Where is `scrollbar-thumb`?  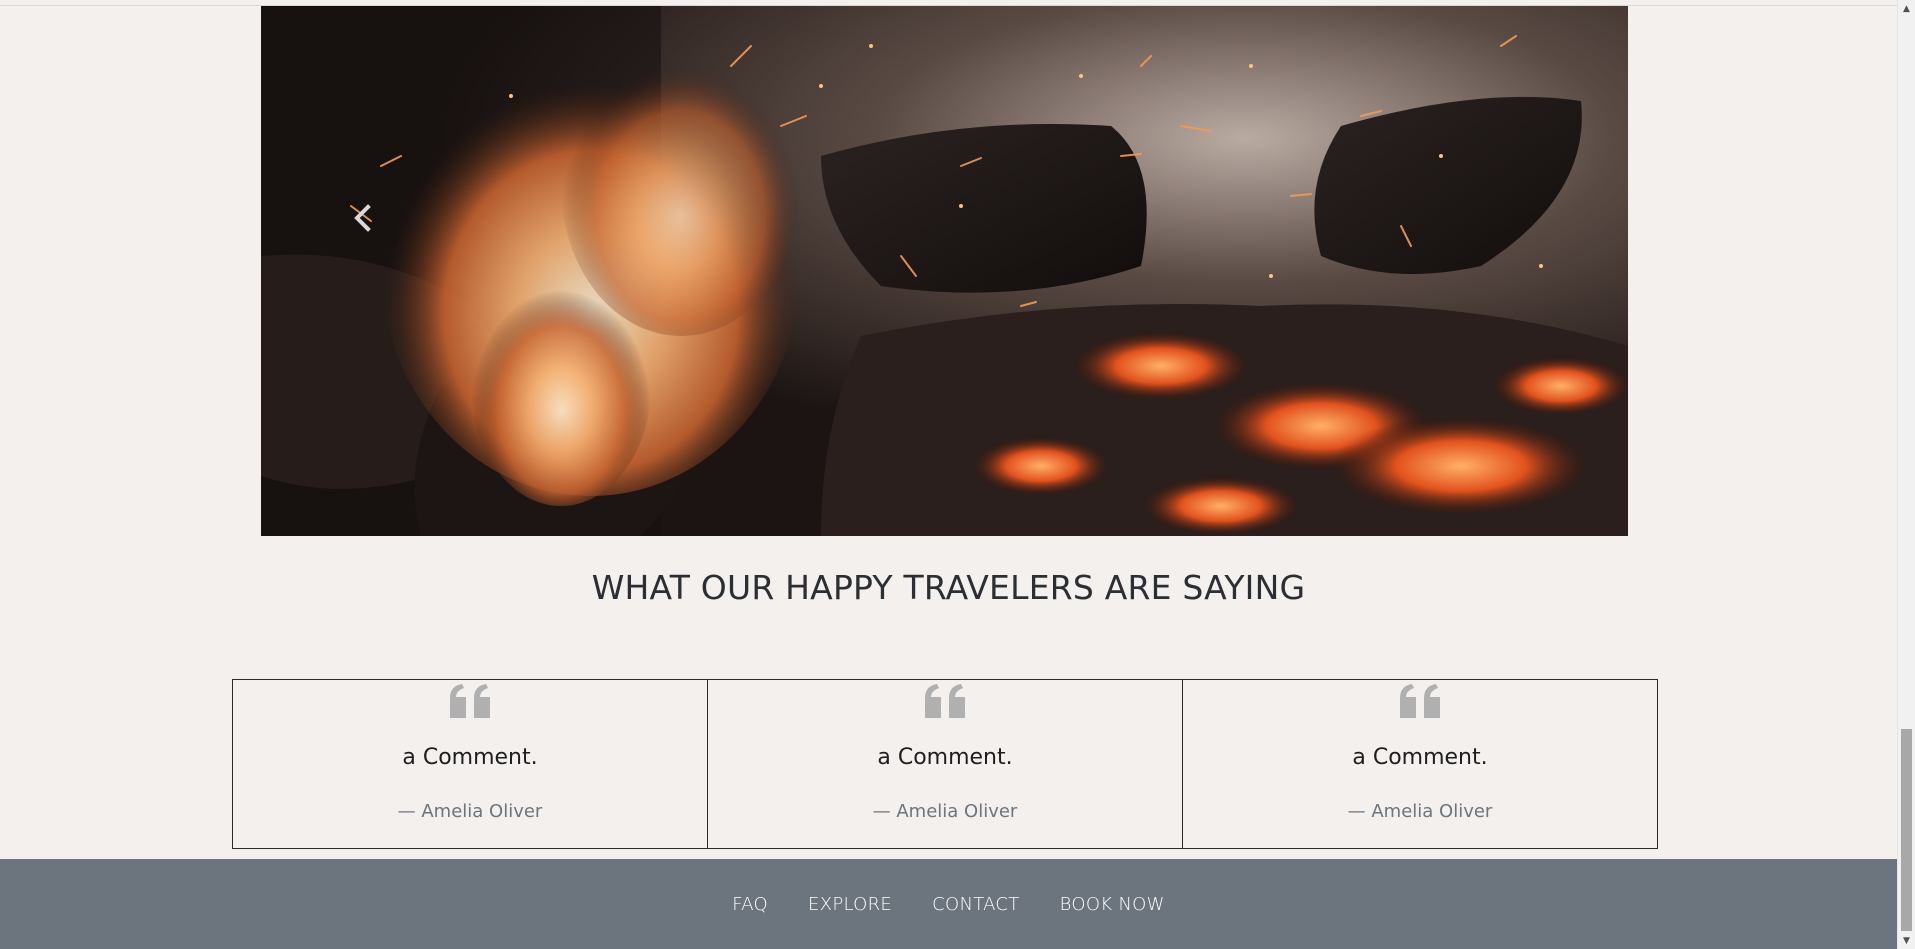
scrollbar-thumb is located at coordinates (1906, 830).